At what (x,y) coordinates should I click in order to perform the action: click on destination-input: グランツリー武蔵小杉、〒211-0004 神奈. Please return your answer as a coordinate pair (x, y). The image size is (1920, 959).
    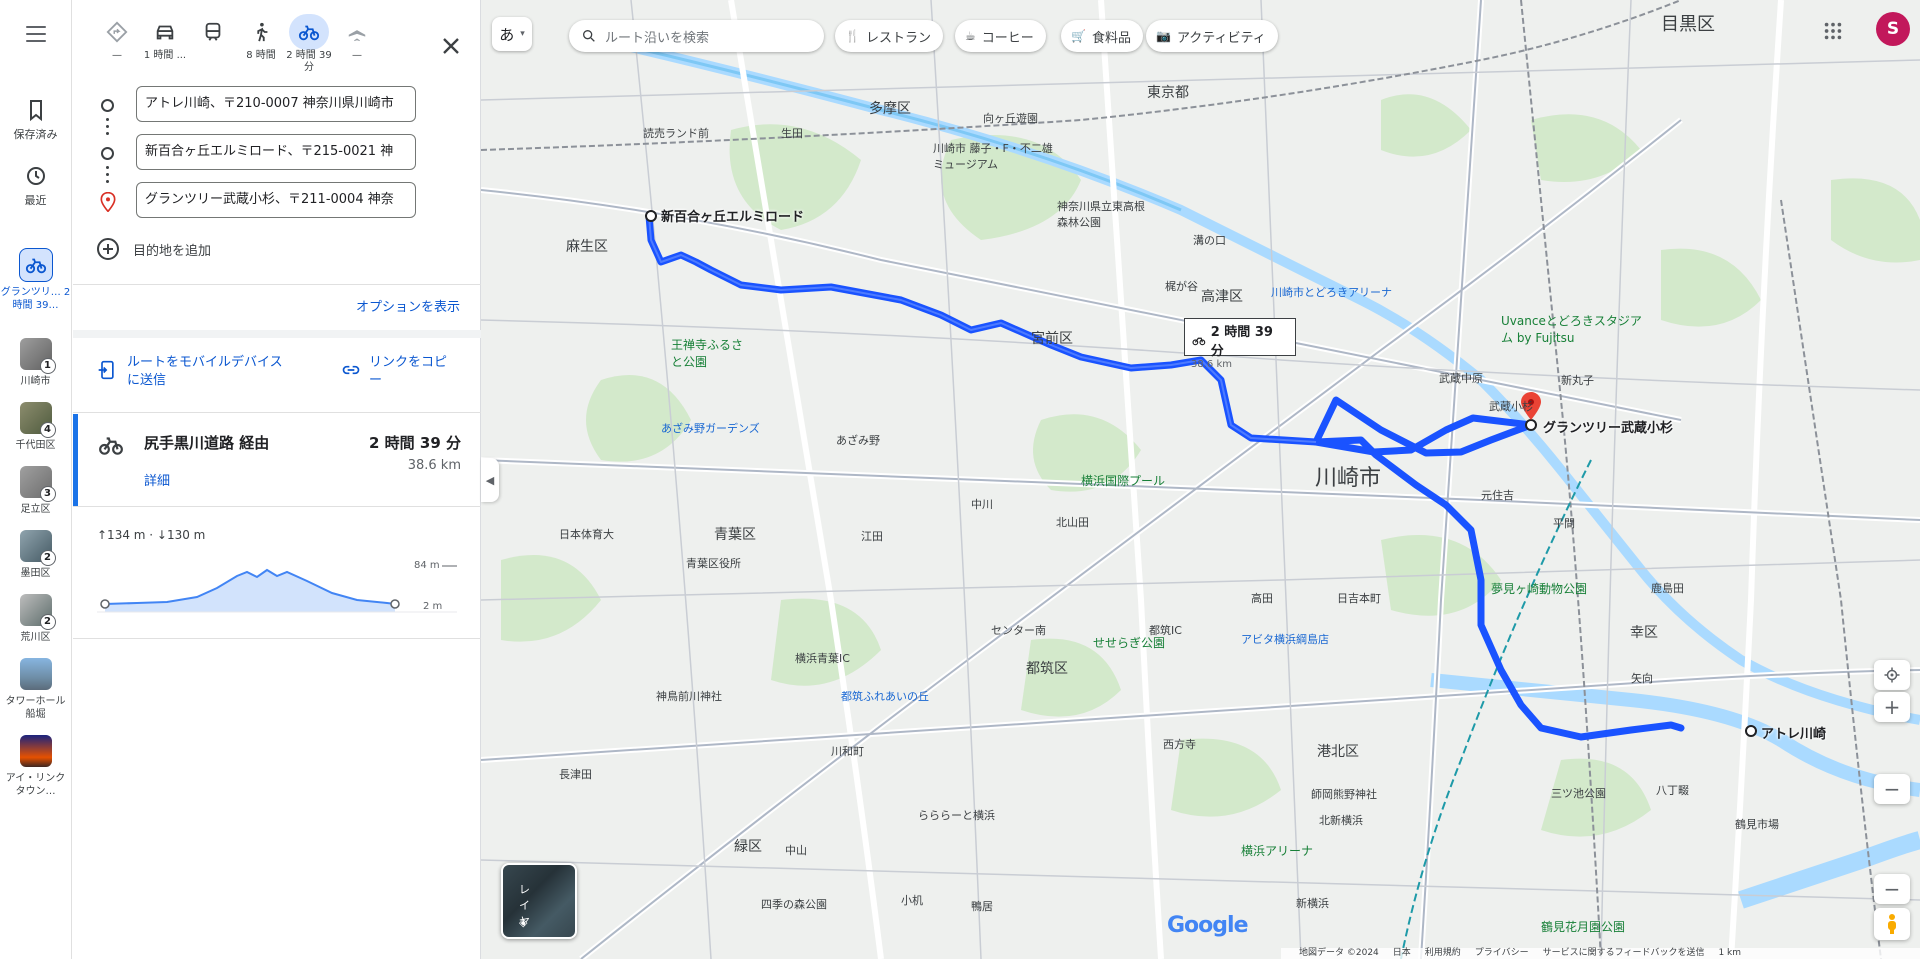
    Looking at the image, I should click on (276, 200).